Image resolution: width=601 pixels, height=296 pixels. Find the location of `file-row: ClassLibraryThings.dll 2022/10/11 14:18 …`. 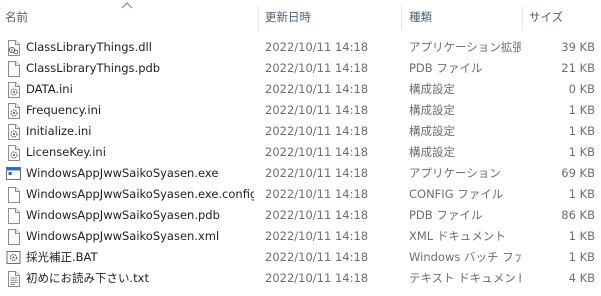

file-row: ClassLibraryThings.dll 2022/10/11 14:18 … is located at coordinates (300, 47).